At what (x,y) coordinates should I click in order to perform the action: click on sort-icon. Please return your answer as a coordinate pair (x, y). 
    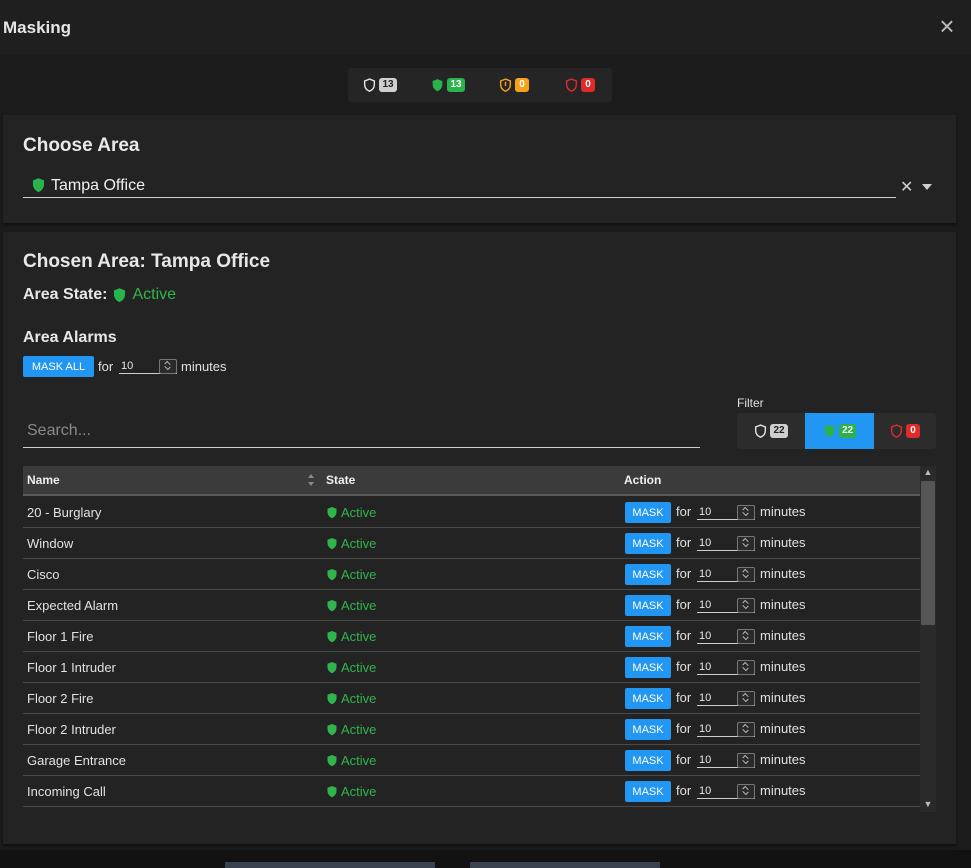
    Looking at the image, I should click on (311, 480).